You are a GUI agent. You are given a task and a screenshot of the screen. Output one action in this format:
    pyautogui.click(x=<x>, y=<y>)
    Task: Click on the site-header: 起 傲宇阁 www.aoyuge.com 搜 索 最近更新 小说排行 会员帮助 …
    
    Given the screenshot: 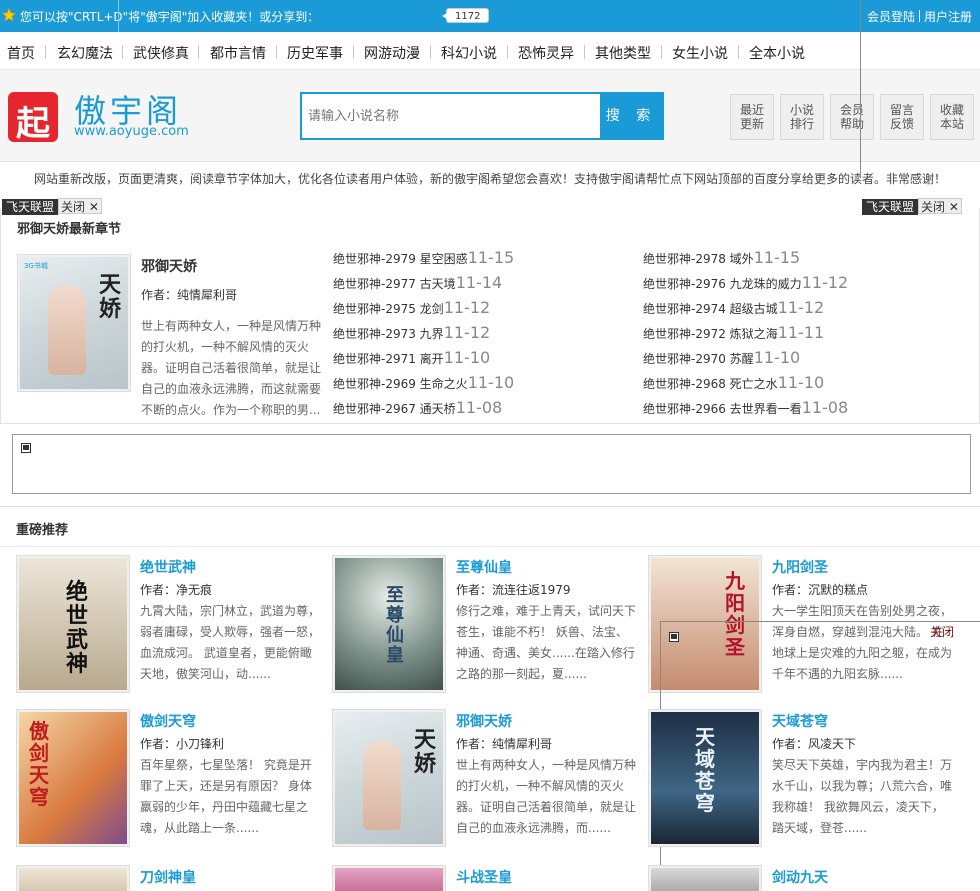 What is the action you would take?
    pyautogui.click(x=490, y=116)
    